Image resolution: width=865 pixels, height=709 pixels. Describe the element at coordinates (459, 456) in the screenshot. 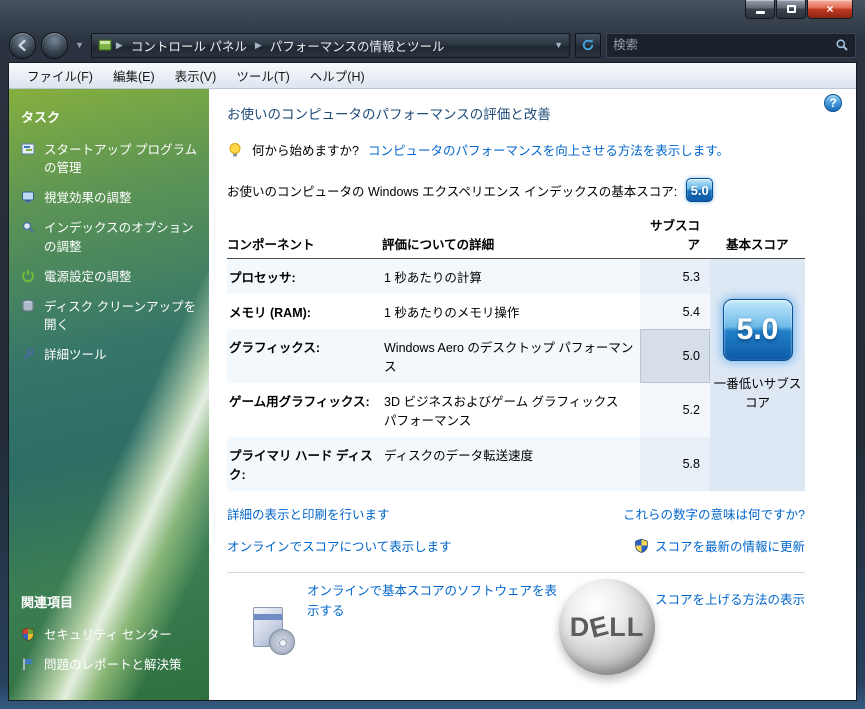

I see `row-detail: ディスクのデータ転送速度` at that location.